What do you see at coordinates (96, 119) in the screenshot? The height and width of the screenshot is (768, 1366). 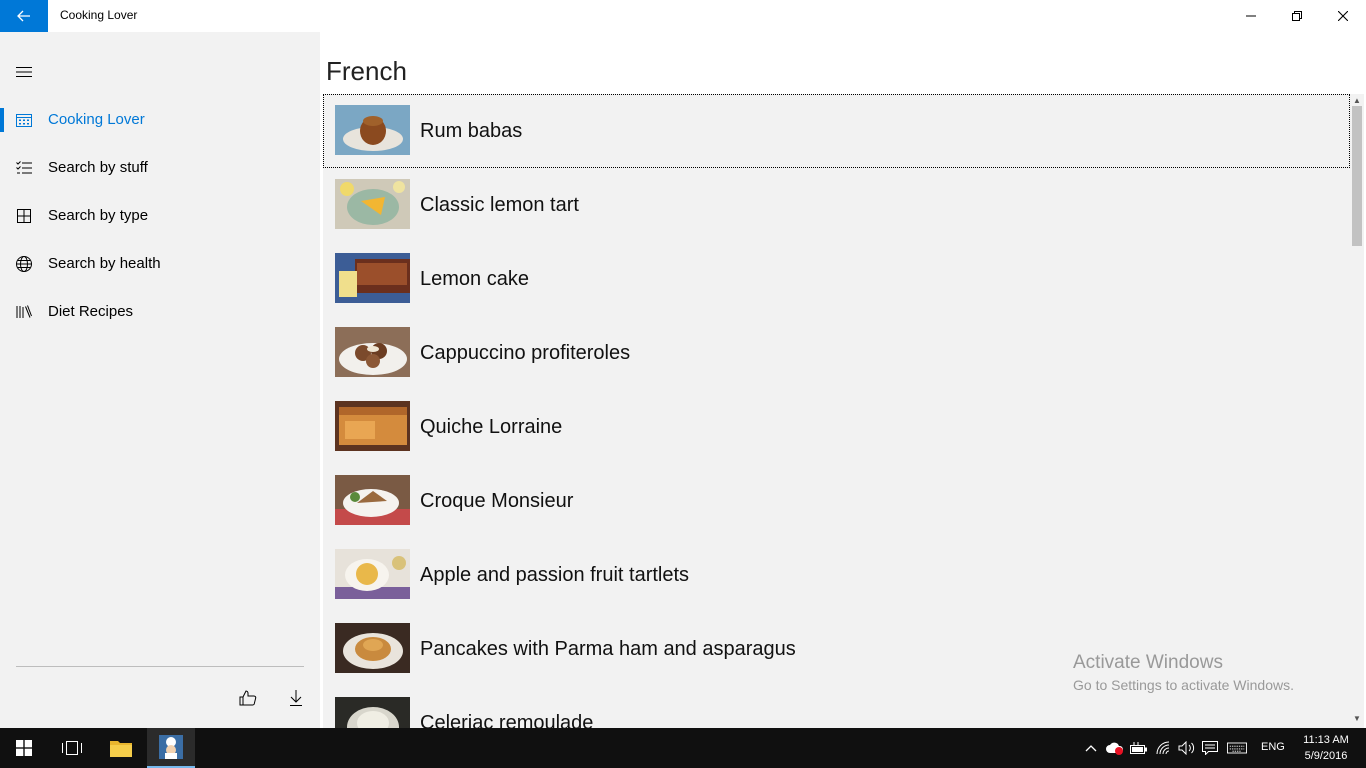 I see `sidebar-item-label: Cooking Lover` at bounding box center [96, 119].